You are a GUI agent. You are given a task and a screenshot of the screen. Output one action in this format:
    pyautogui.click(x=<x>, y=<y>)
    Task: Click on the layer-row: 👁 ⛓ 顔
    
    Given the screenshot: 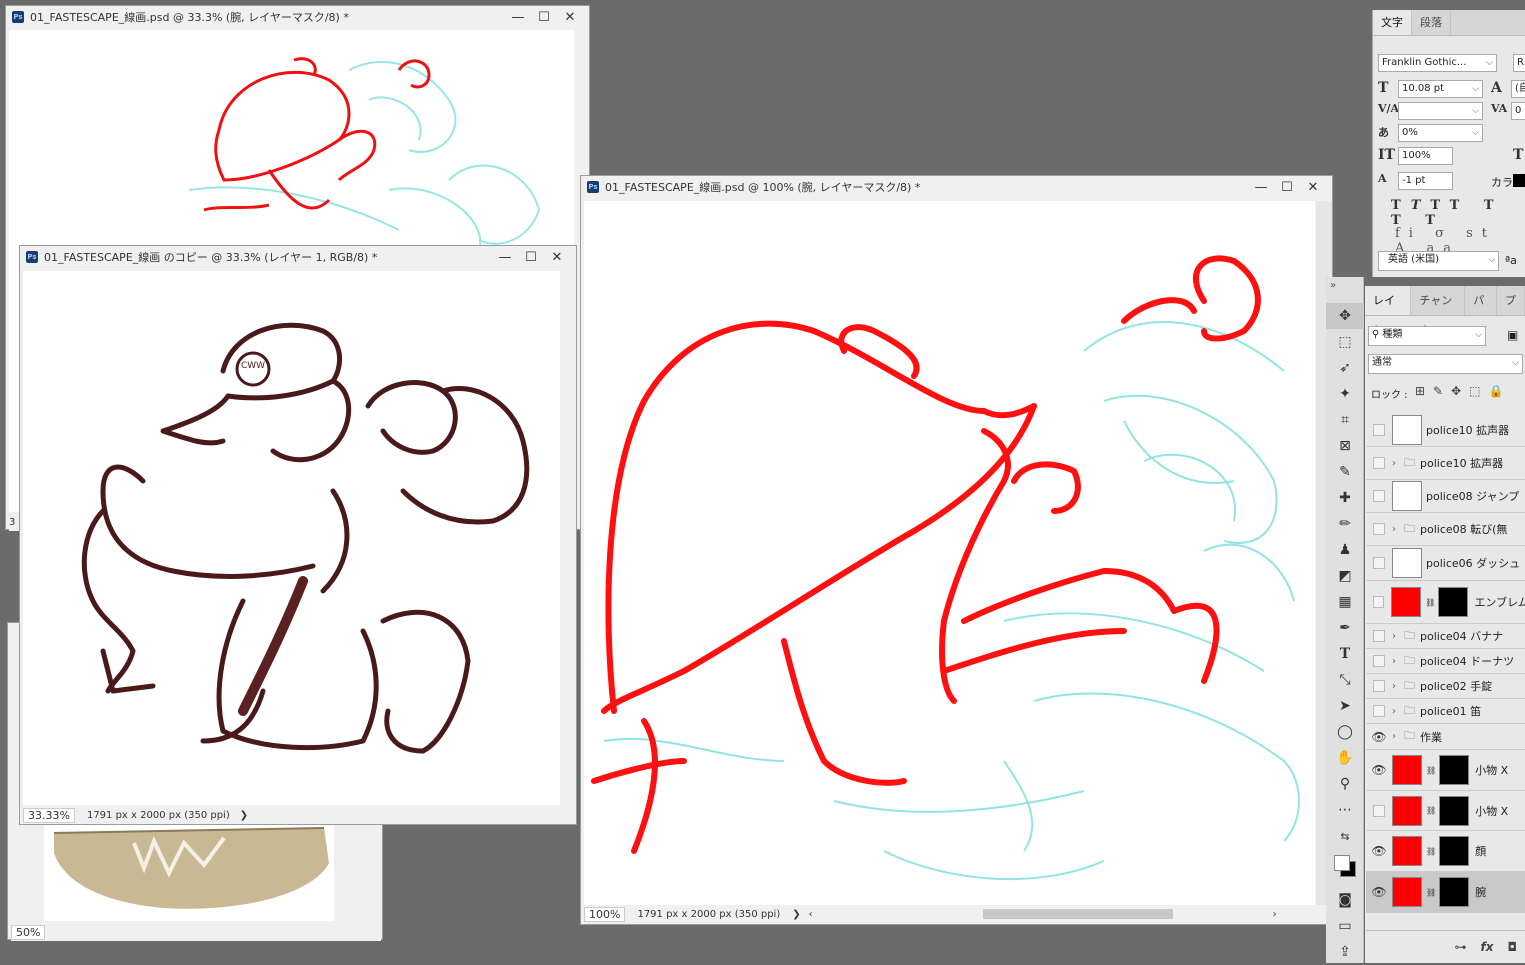 What is the action you would take?
    pyautogui.click(x=1445, y=851)
    